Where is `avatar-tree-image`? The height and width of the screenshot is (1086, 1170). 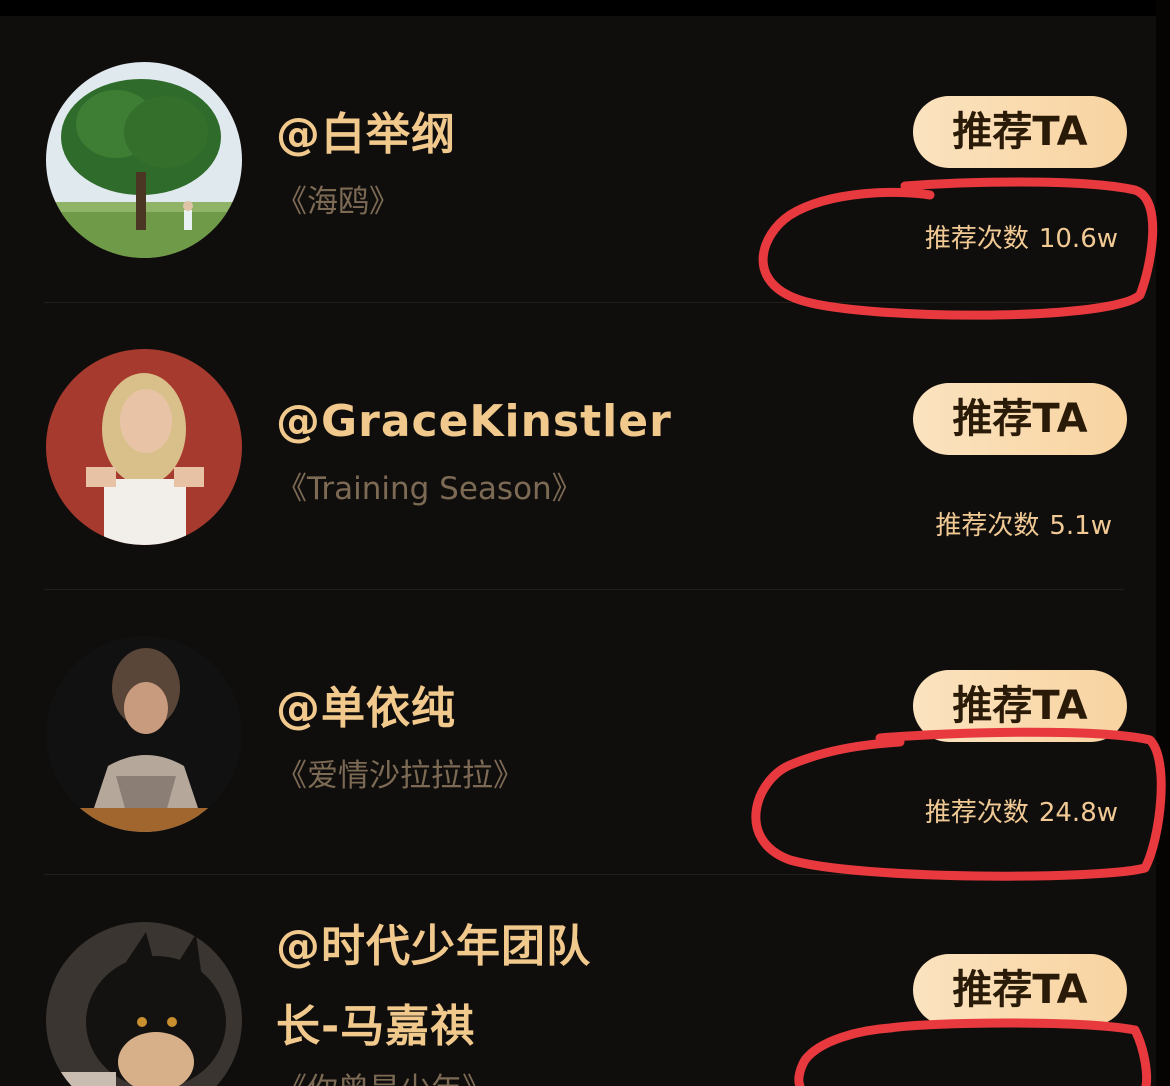
avatar-tree-image is located at coordinates (144, 160).